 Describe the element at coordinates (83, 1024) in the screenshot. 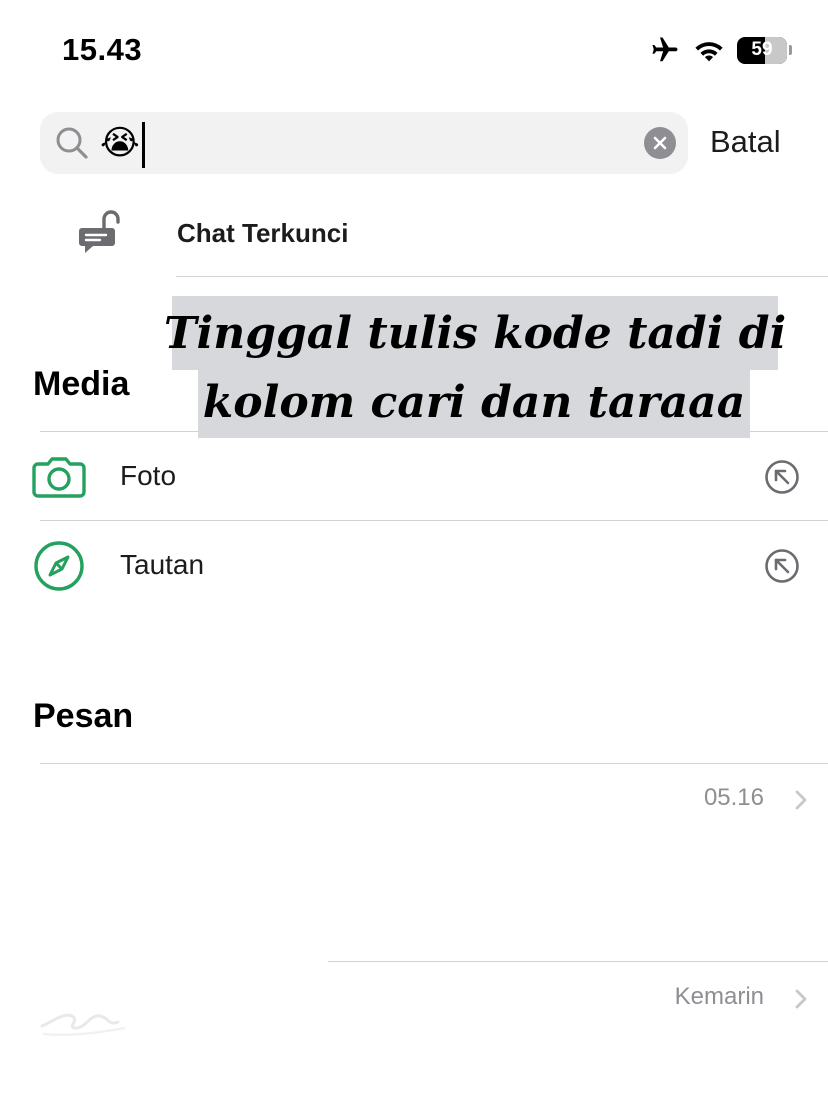

I see `watermark-logo` at that location.